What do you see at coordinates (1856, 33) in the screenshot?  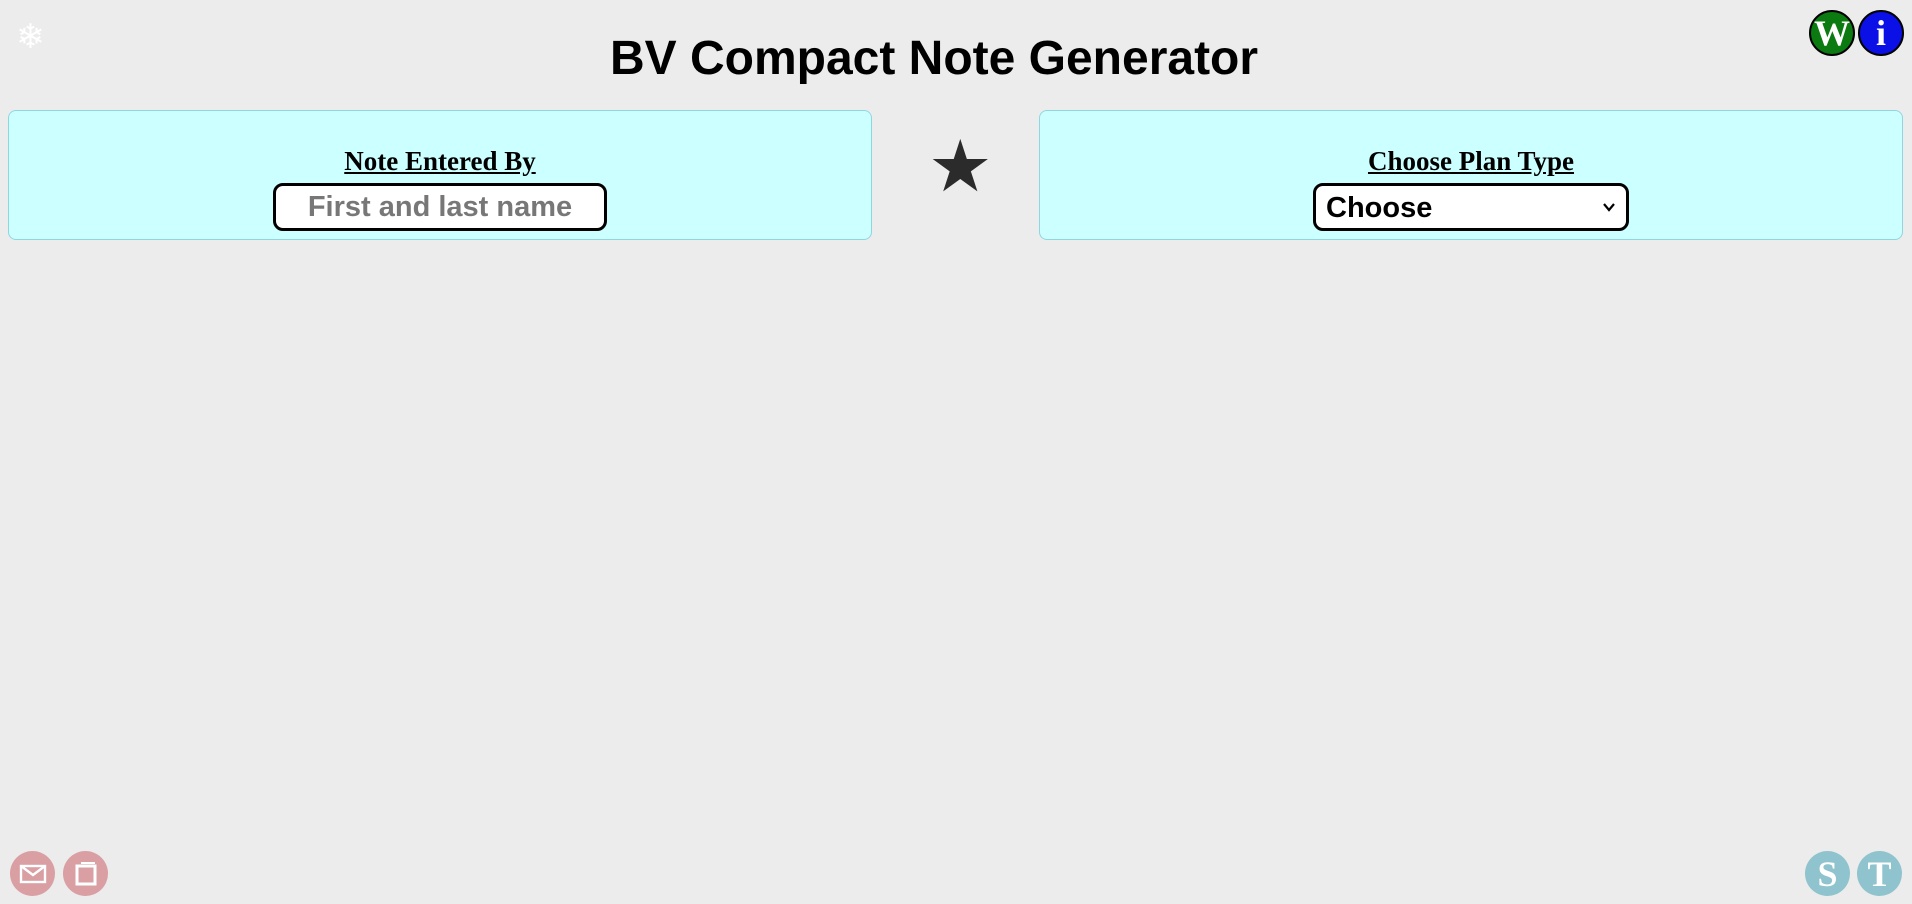 I see `top-right-buttons: W i` at bounding box center [1856, 33].